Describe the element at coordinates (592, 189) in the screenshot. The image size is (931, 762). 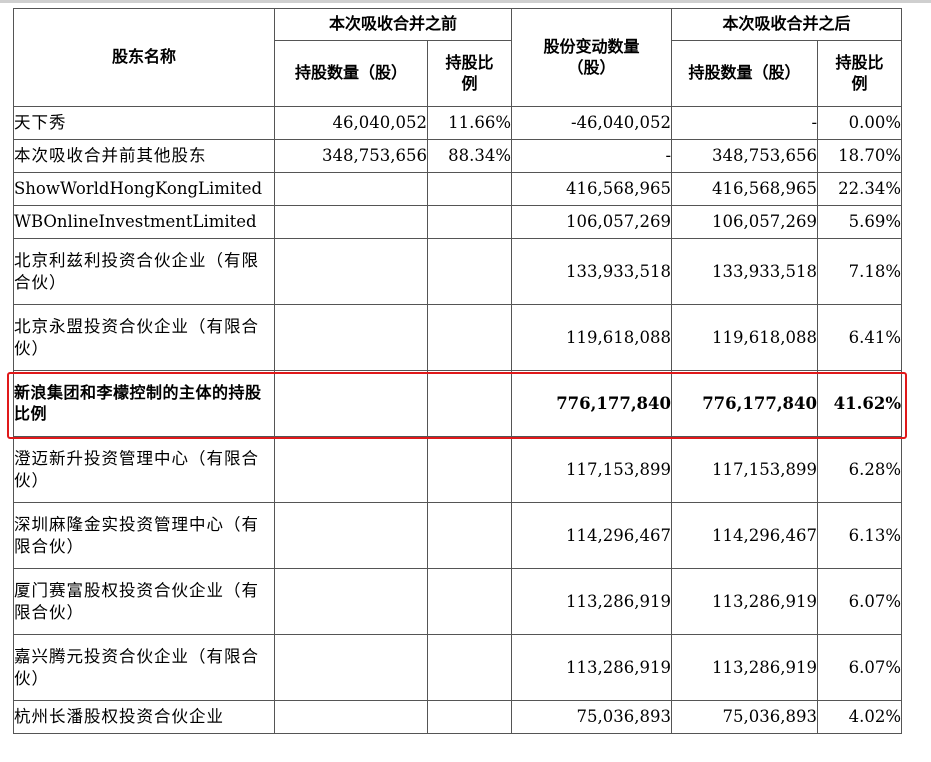
I see `share-change: 416,568,965` at that location.